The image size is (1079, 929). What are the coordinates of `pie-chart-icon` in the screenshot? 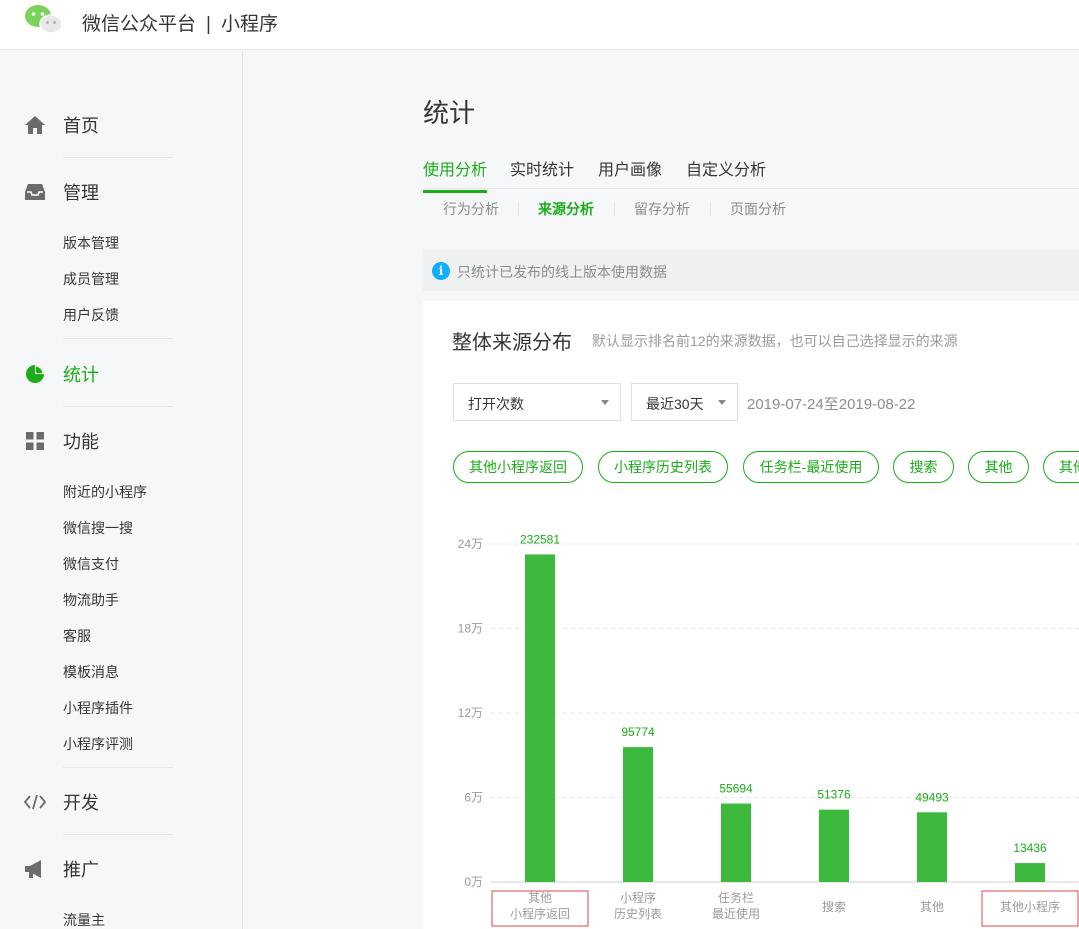 It's located at (35, 374).